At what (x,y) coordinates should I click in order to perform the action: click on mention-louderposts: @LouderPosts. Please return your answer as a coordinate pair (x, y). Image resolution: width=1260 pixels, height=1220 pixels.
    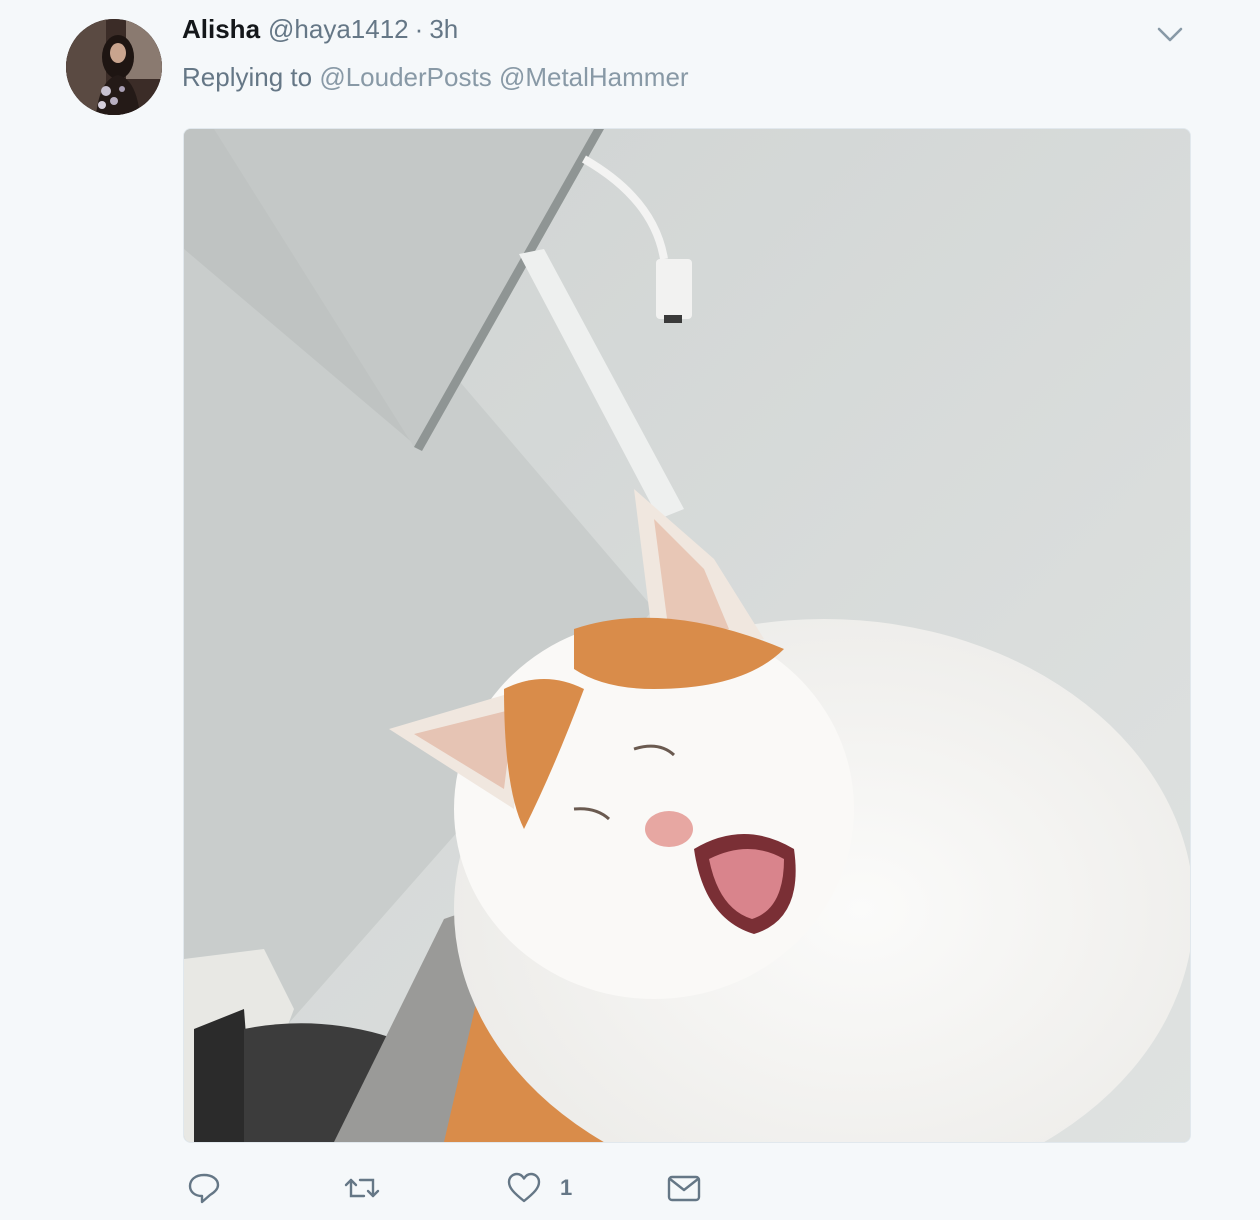
    Looking at the image, I should click on (405, 77).